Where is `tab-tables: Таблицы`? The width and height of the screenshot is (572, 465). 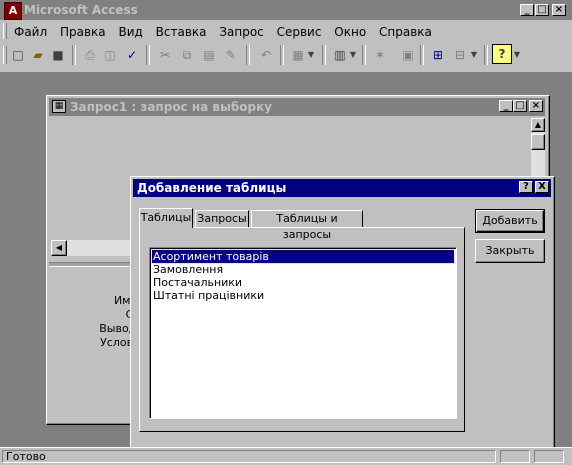 tab-tables: Таблицы is located at coordinates (166, 218).